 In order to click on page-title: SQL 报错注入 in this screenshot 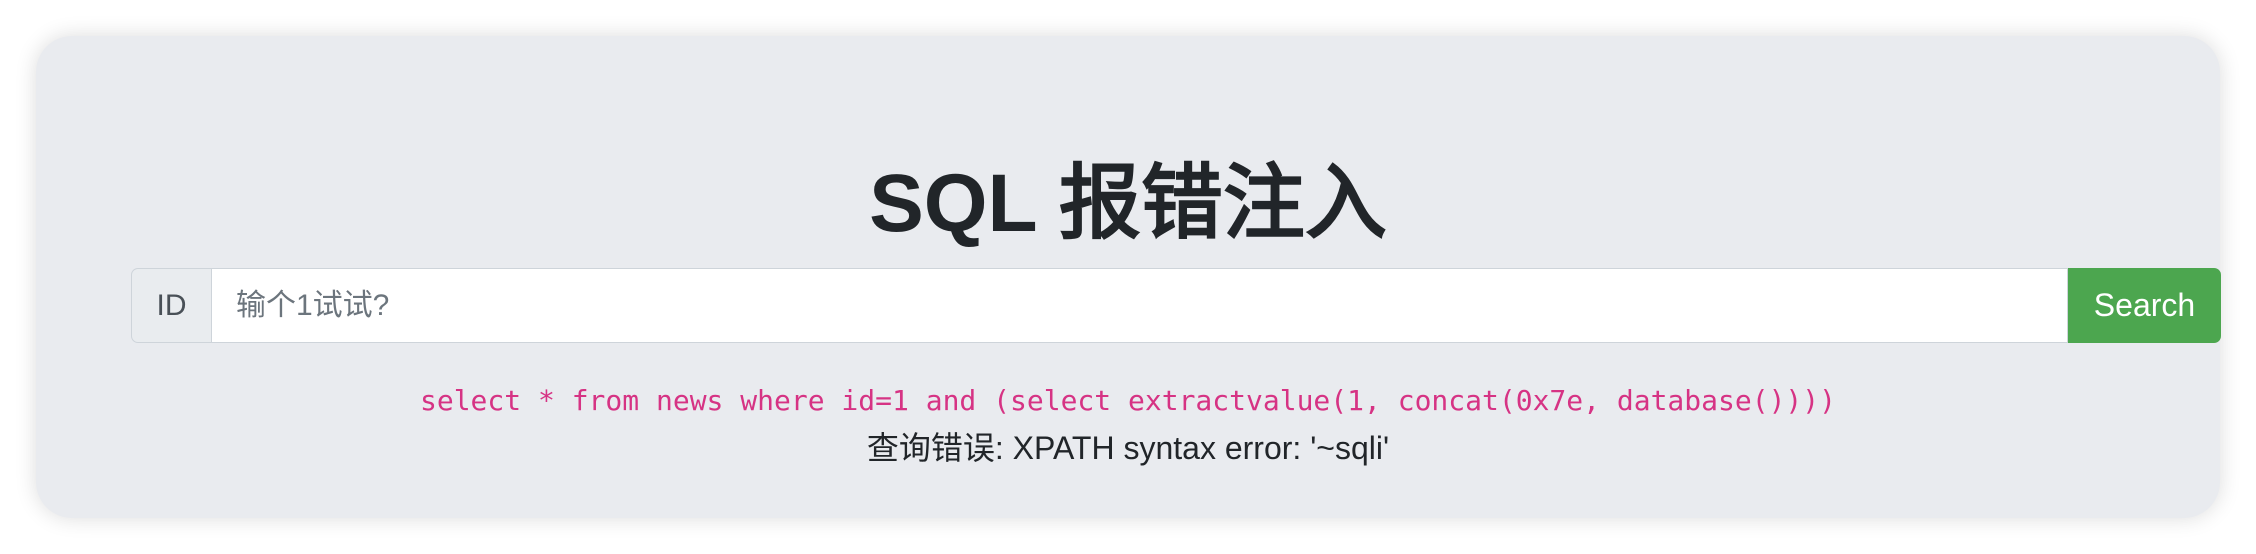, I will do `click(1128, 203)`.